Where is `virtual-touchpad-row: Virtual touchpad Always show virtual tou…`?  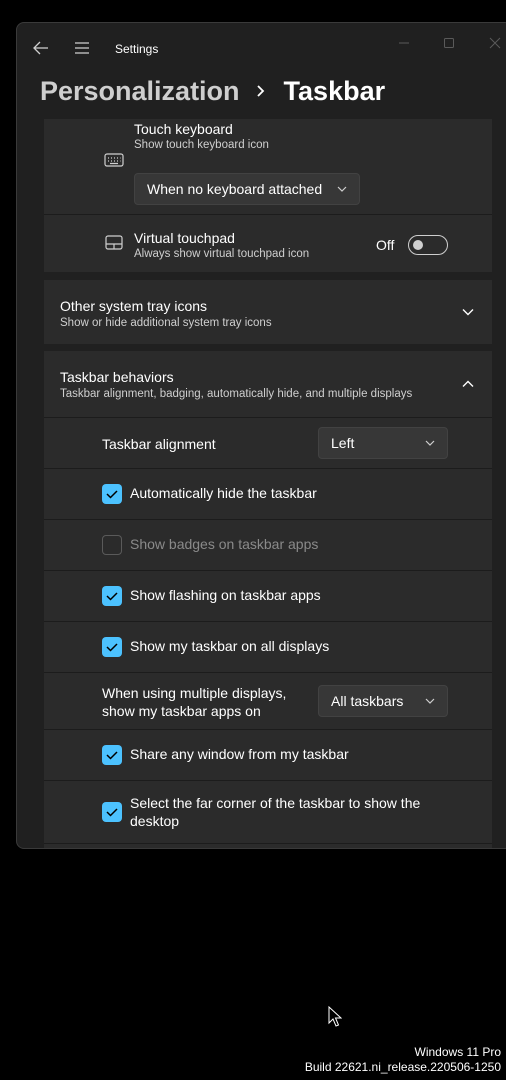 virtual-touchpad-row: Virtual touchpad Always show virtual tou… is located at coordinates (268, 243).